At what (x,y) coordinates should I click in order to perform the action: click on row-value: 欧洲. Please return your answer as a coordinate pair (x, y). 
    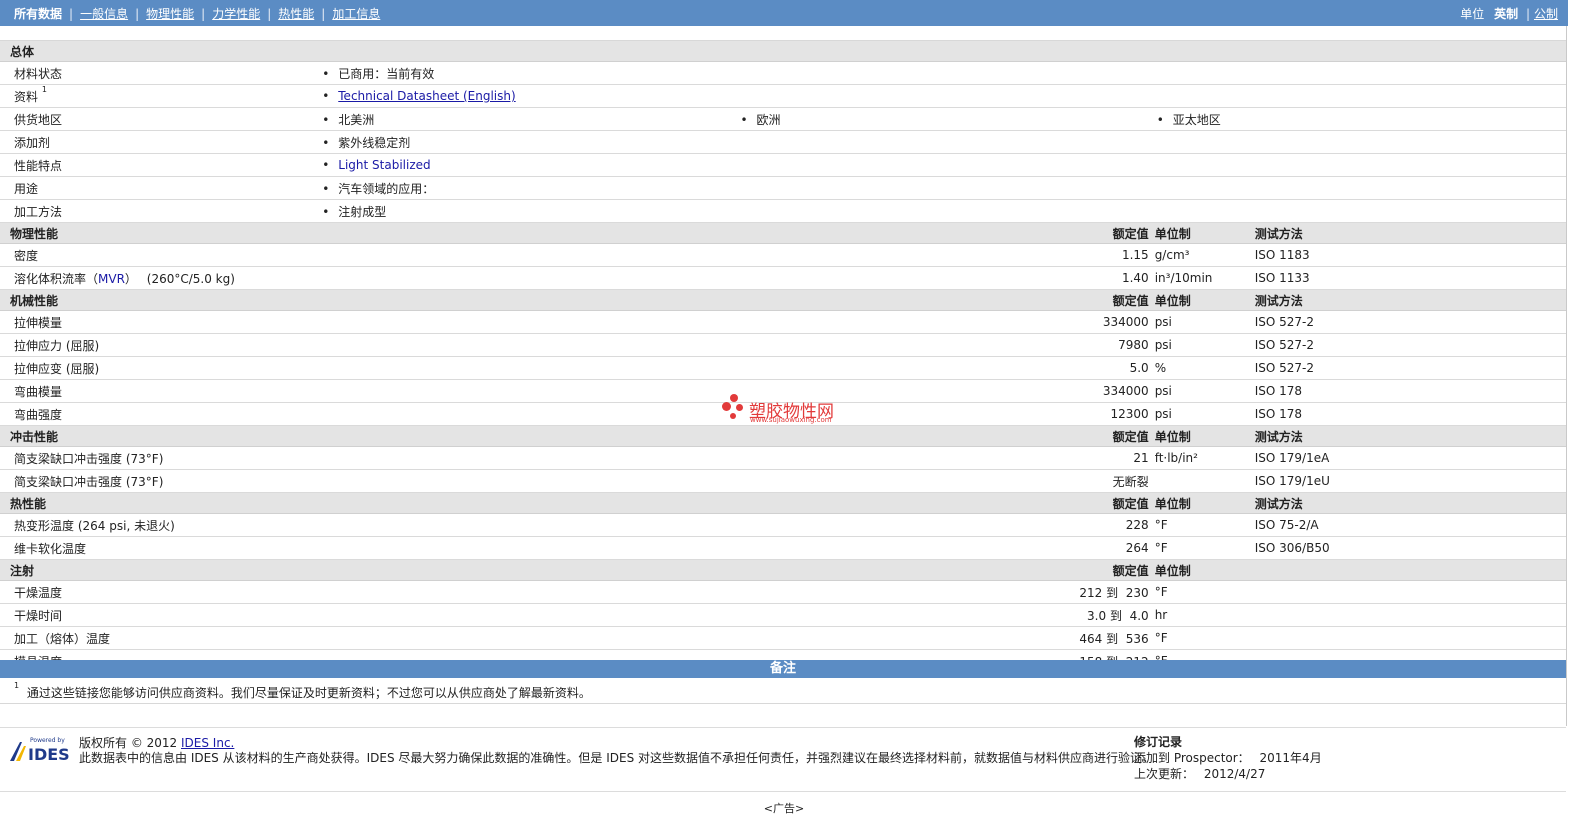
    Looking at the image, I should click on (768, 119).